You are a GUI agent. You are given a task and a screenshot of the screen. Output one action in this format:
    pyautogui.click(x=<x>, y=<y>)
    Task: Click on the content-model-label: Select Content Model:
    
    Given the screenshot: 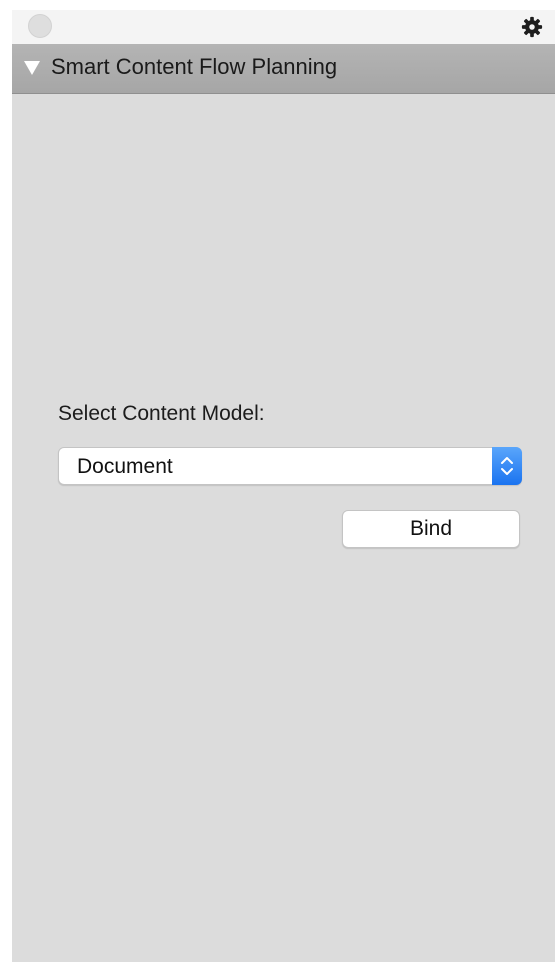 What is the action you would take?
    pyautogui.click(x=161, y=413)
    